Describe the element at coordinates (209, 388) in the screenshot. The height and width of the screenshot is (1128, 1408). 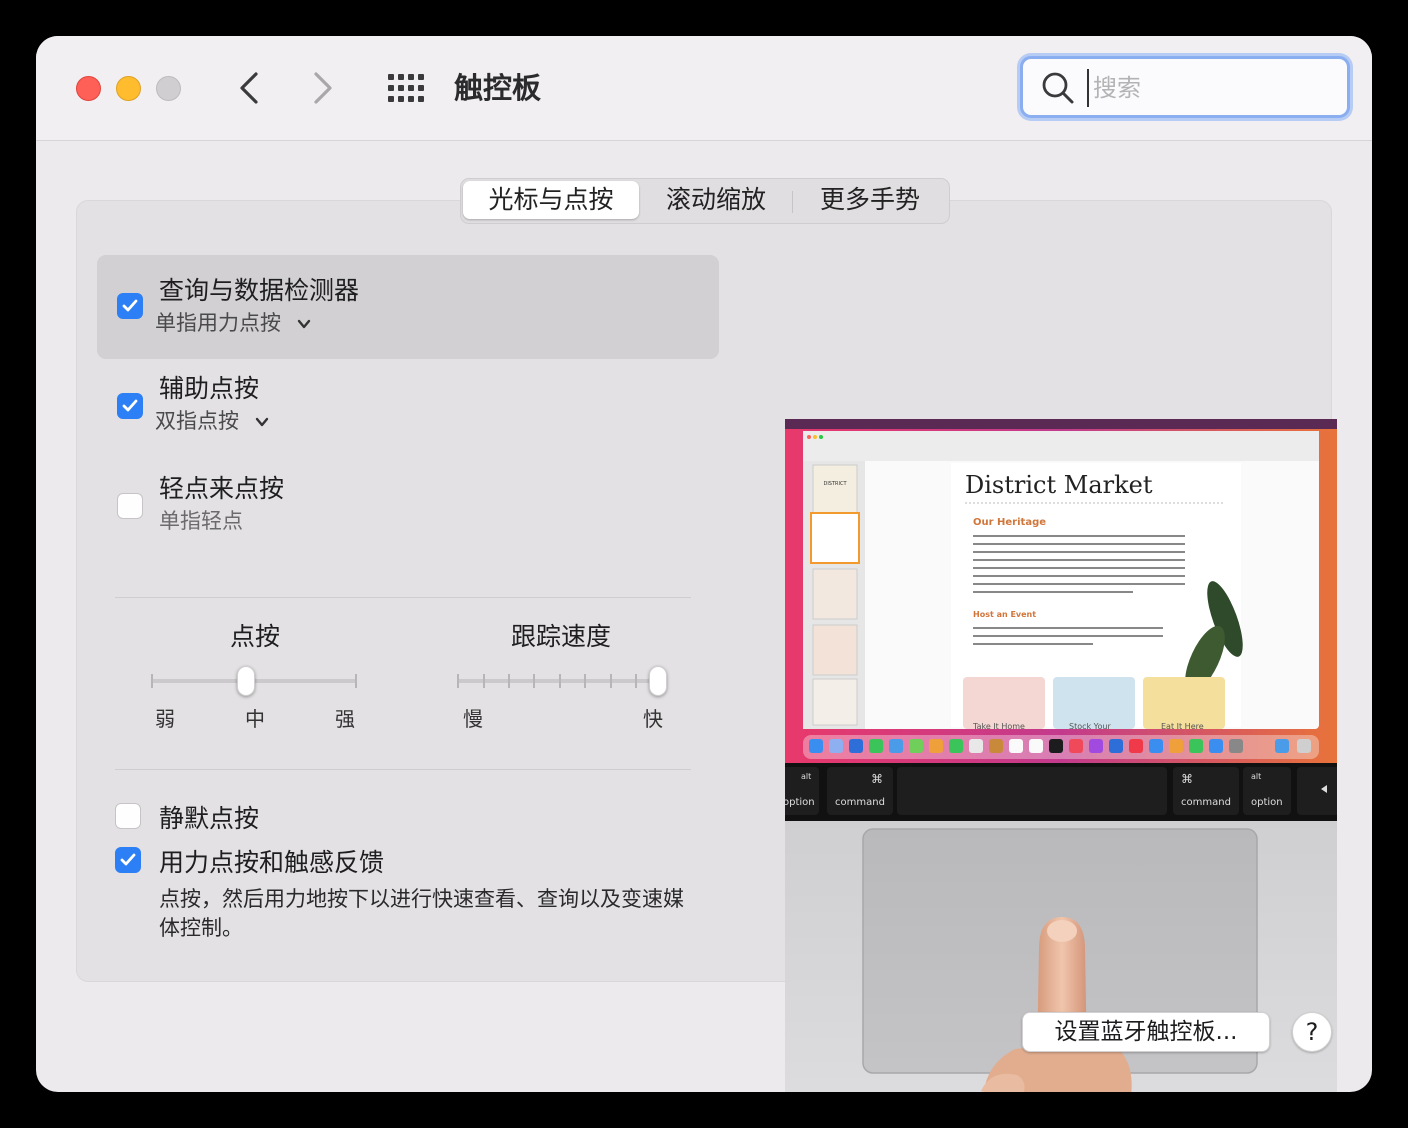
I see `secondary-click-title: 辅助点按` at that location.